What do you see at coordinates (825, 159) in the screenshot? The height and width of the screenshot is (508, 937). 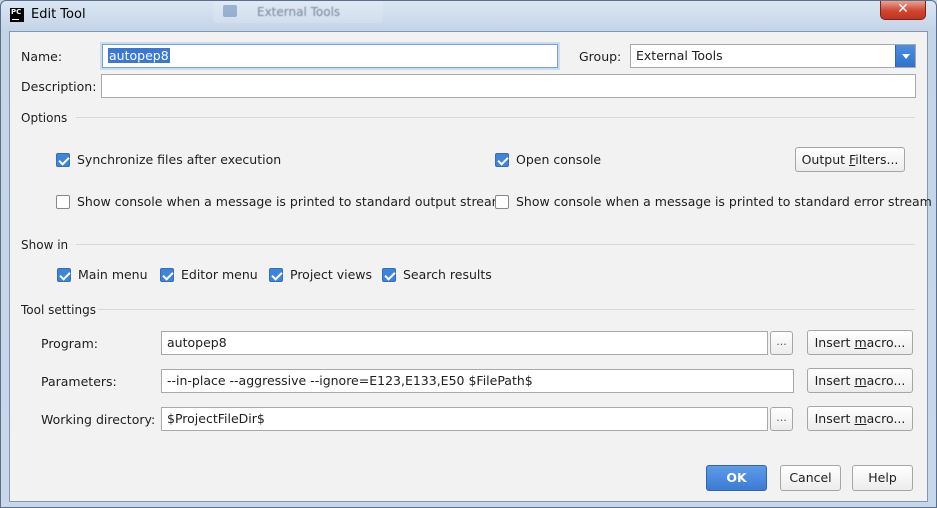 I see `output-filters-label-a: Output` at bounding box center [825, 159].